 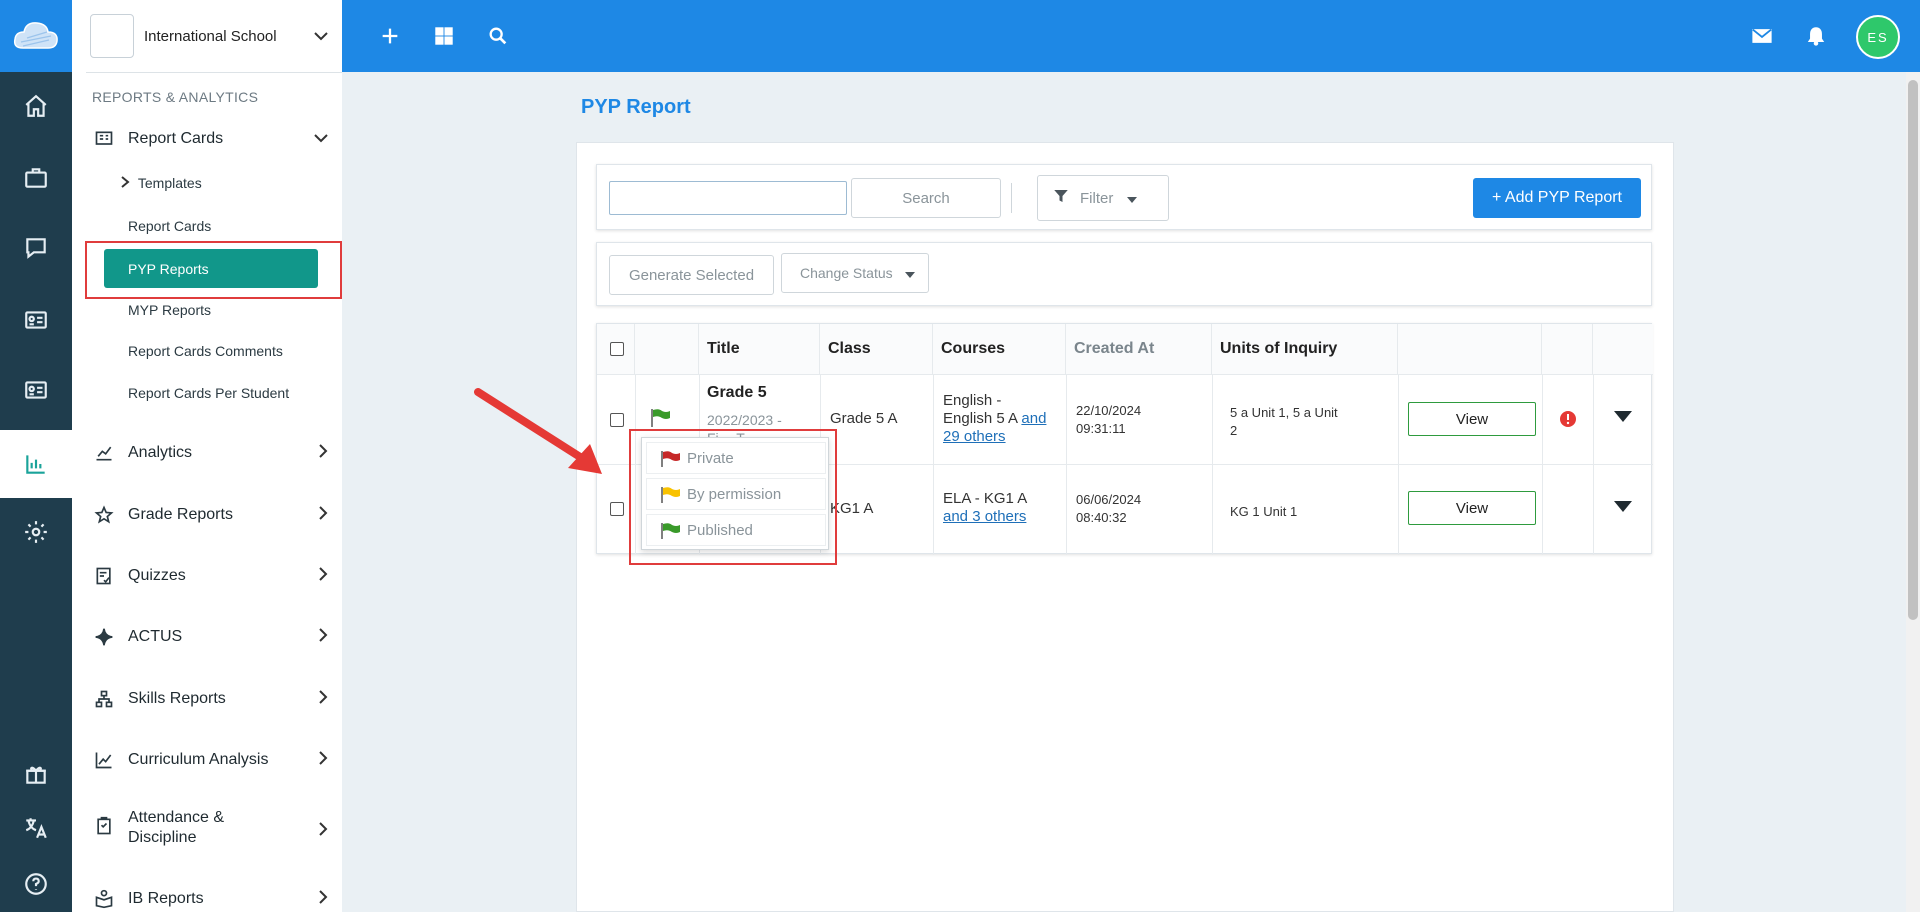 I want to click on templates-label: Templates, so click(x=169, y=183).